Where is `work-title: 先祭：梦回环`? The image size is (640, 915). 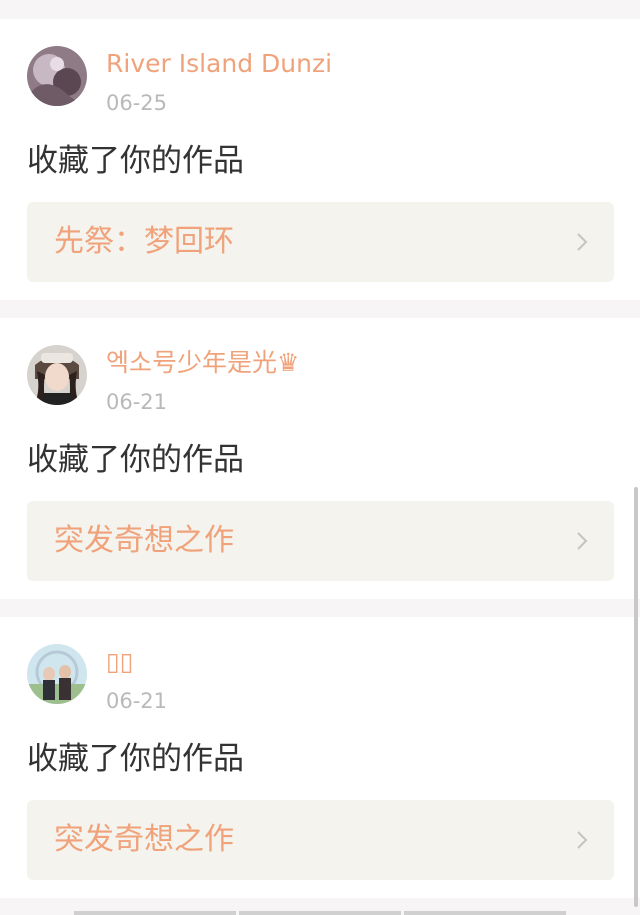 work-title: 先祭：梦回环 is located at coordinates (144, 241).